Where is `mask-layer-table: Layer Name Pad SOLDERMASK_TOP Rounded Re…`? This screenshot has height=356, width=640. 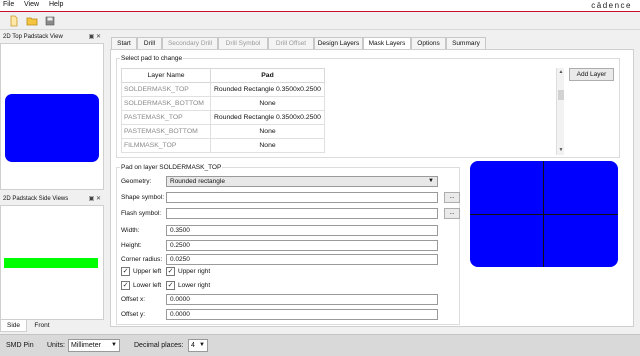 mask-layer-table: Layer Name Pad SOLDERMASK_TOP Rounded Re… is located at coordinates (223, 110).